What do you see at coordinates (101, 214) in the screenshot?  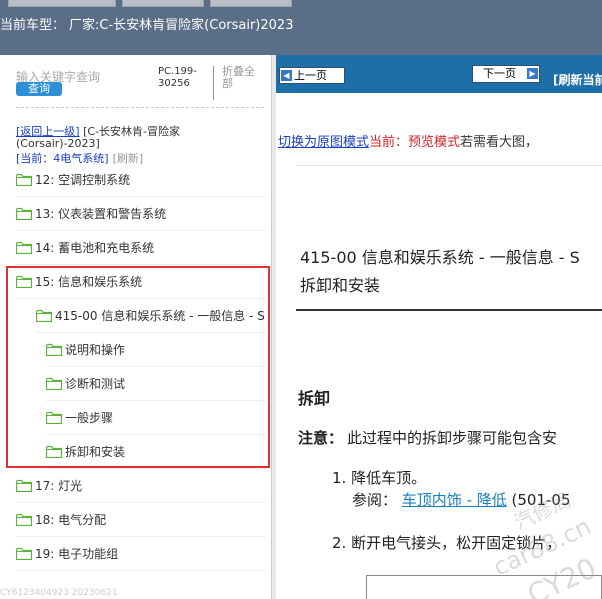 I see `tree-item-label: 13: 仪表装置和警告系统` at bounding box center [101, 214].